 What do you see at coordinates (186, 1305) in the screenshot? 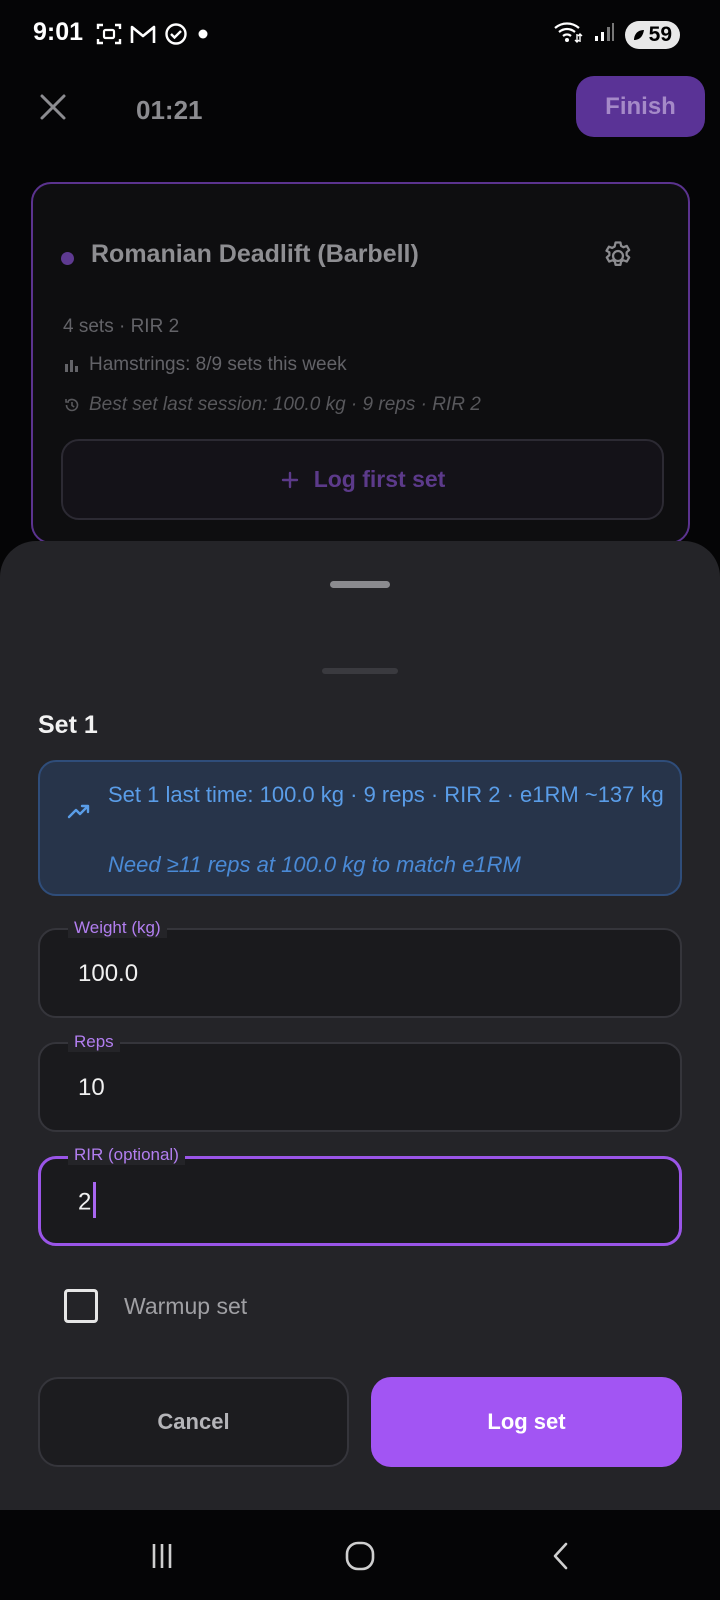
I see `warmup-label: Warmup set` at bounding box center [186, 1305].